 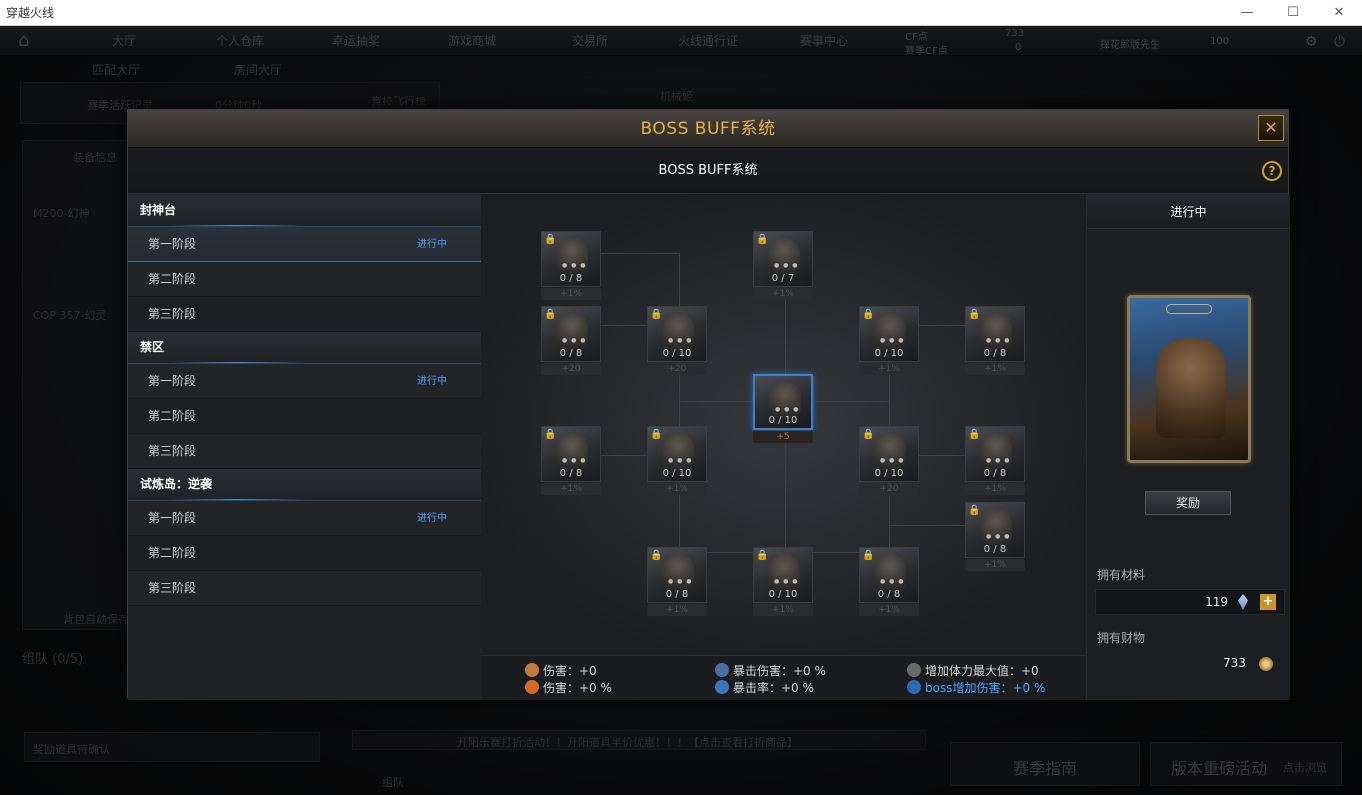 I want to click on dialog-subtitle: BOSS BUFF系统, so click(x=708, y=170).